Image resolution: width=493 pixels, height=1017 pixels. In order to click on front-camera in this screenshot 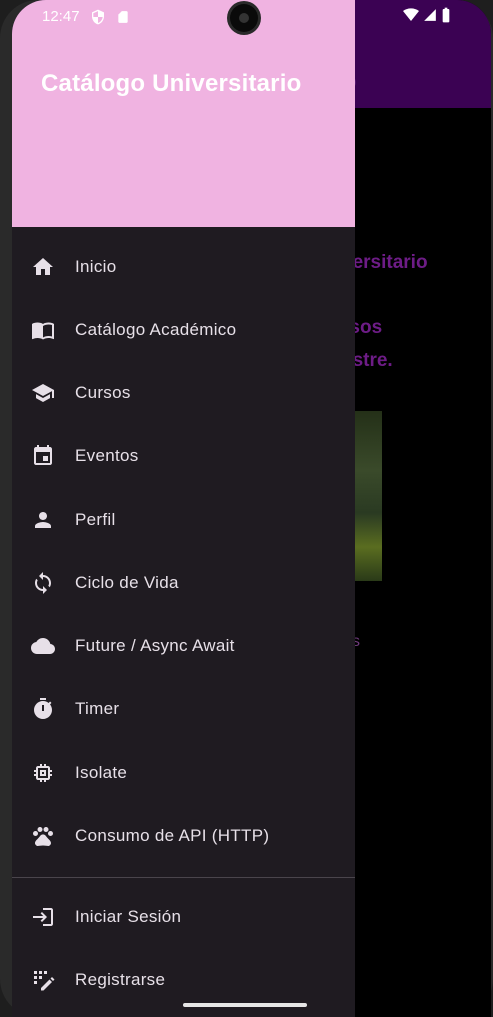, I will do `click(244, 18)`.